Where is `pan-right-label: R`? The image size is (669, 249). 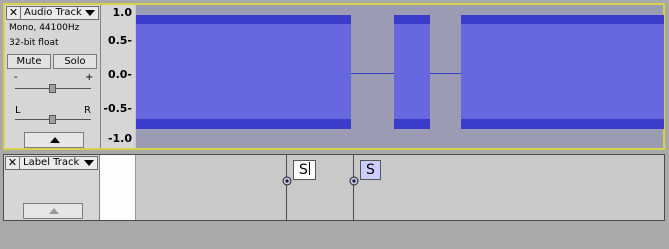 pan-right-label: R is located at coordinates (87, 110).